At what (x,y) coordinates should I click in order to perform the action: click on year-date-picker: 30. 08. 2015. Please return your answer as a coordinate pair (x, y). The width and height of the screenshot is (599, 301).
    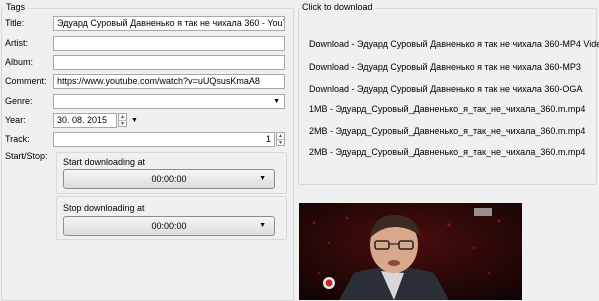
    Looking at the image, I should click on (85, 120).